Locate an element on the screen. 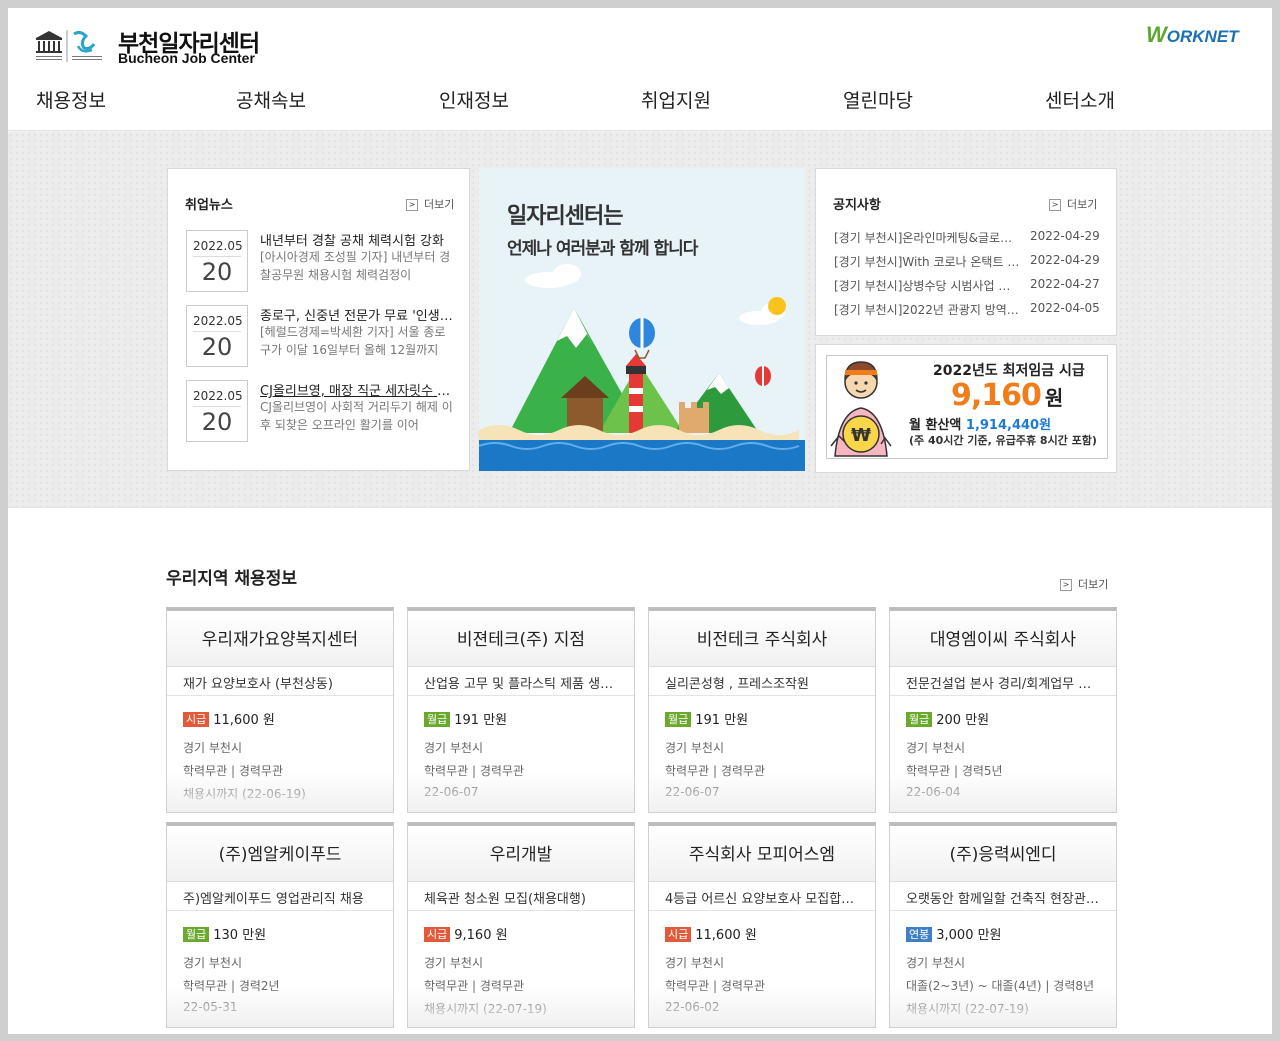 This screenshot has height=1041, width=1280. main-nav: 채용정보 공채속보 인재정보 취업지원 열린마당 센터소개 is located at coordinates (640, 101).